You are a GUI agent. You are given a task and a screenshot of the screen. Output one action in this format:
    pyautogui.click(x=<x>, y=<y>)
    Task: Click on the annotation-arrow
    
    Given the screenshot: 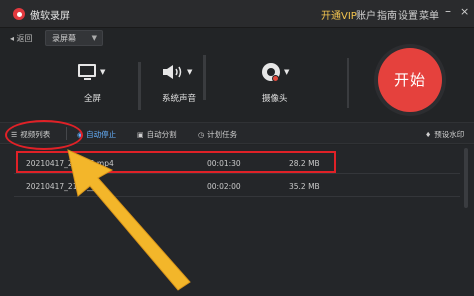 What is the action you would take?
    pyautogui.click(x=129, y=220)
    